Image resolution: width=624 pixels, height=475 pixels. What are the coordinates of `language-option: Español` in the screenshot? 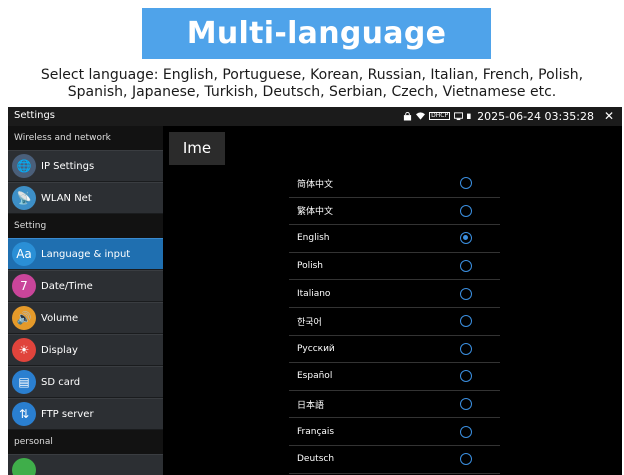 It's located at (394, 377).